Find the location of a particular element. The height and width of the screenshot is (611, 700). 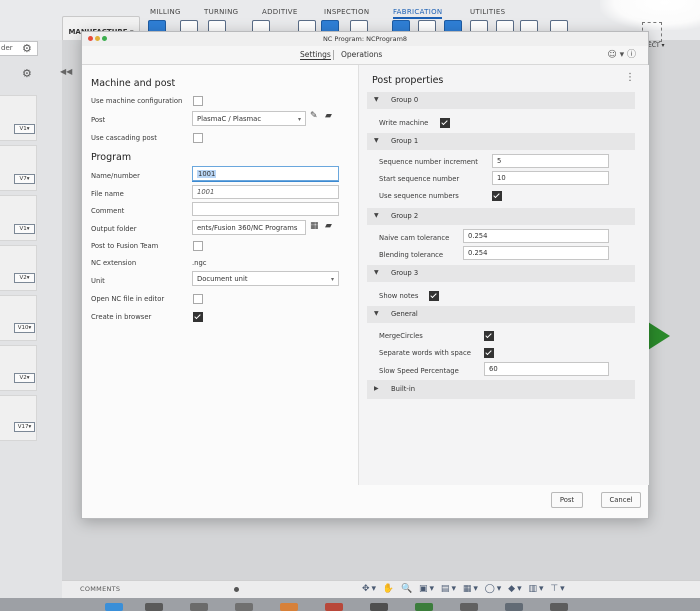

tab-fabrication: FABRICATION is located at coordinates (418, 13).